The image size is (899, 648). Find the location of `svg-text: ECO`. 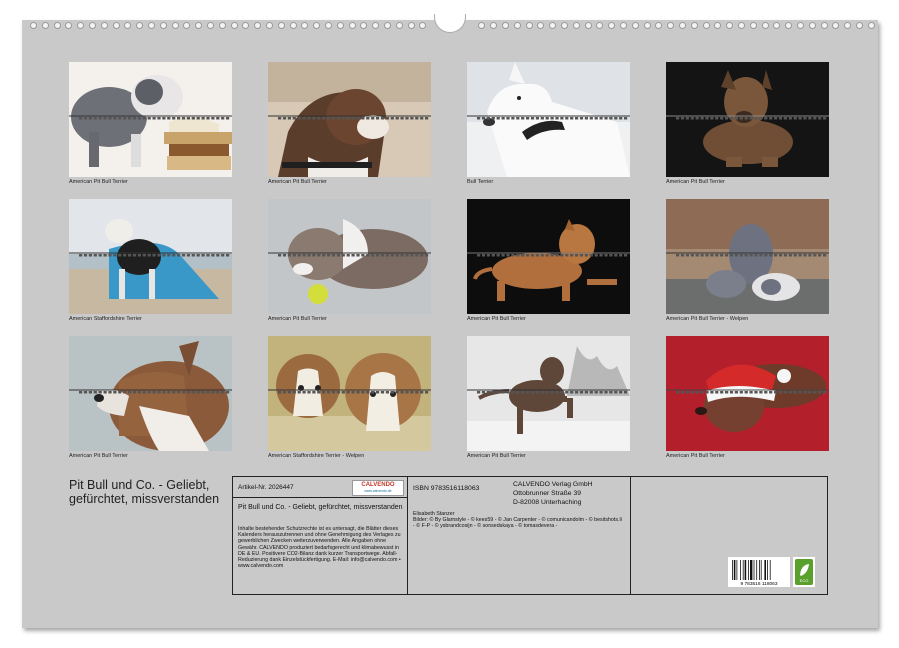

svg-text: ECO is located at coordinates (804, 580).